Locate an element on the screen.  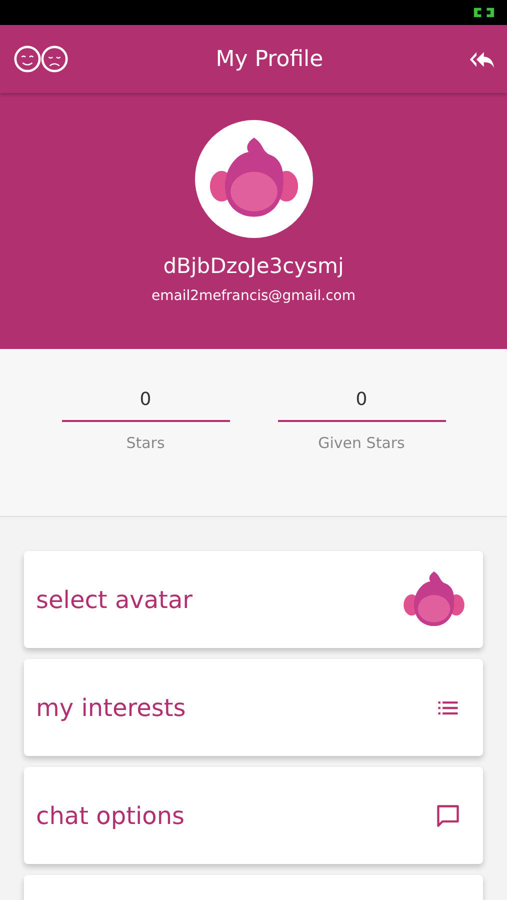
menu-card: select avatar is located at coordinates (253, 599).